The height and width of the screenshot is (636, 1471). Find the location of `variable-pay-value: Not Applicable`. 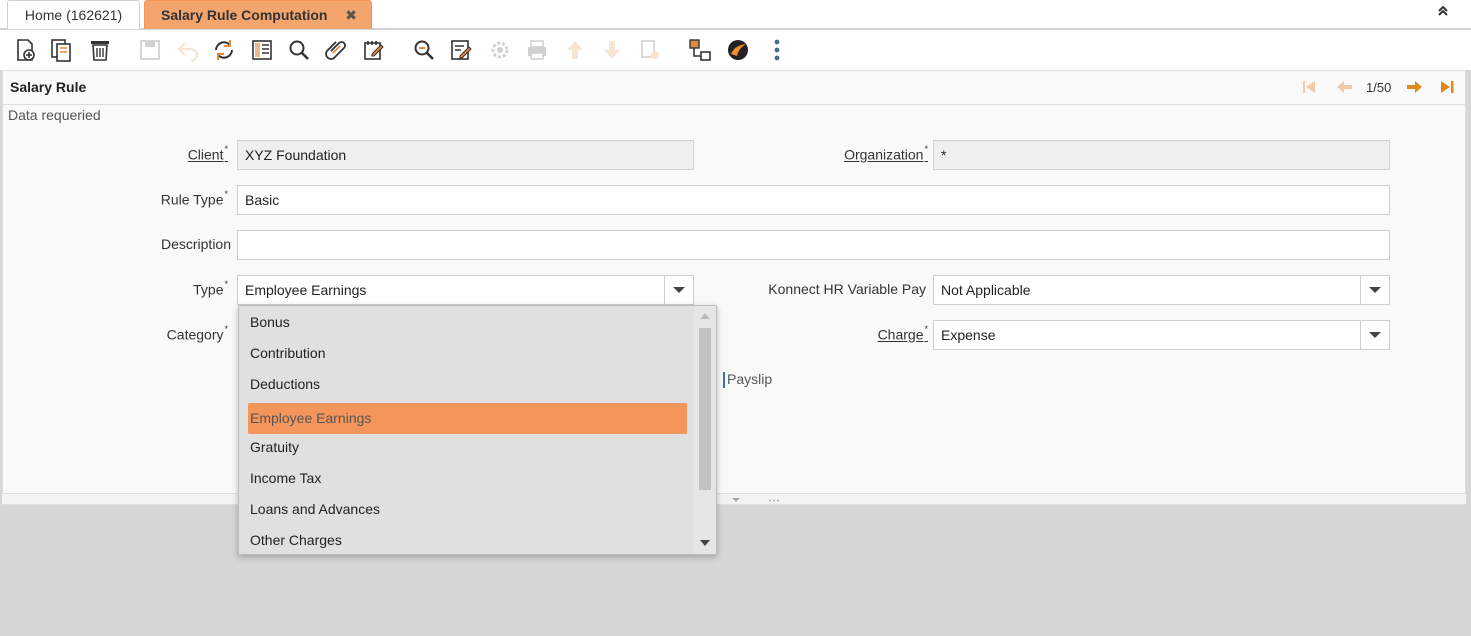

variable-pay-value: Not Applicable is located at coordinates (986, 290).